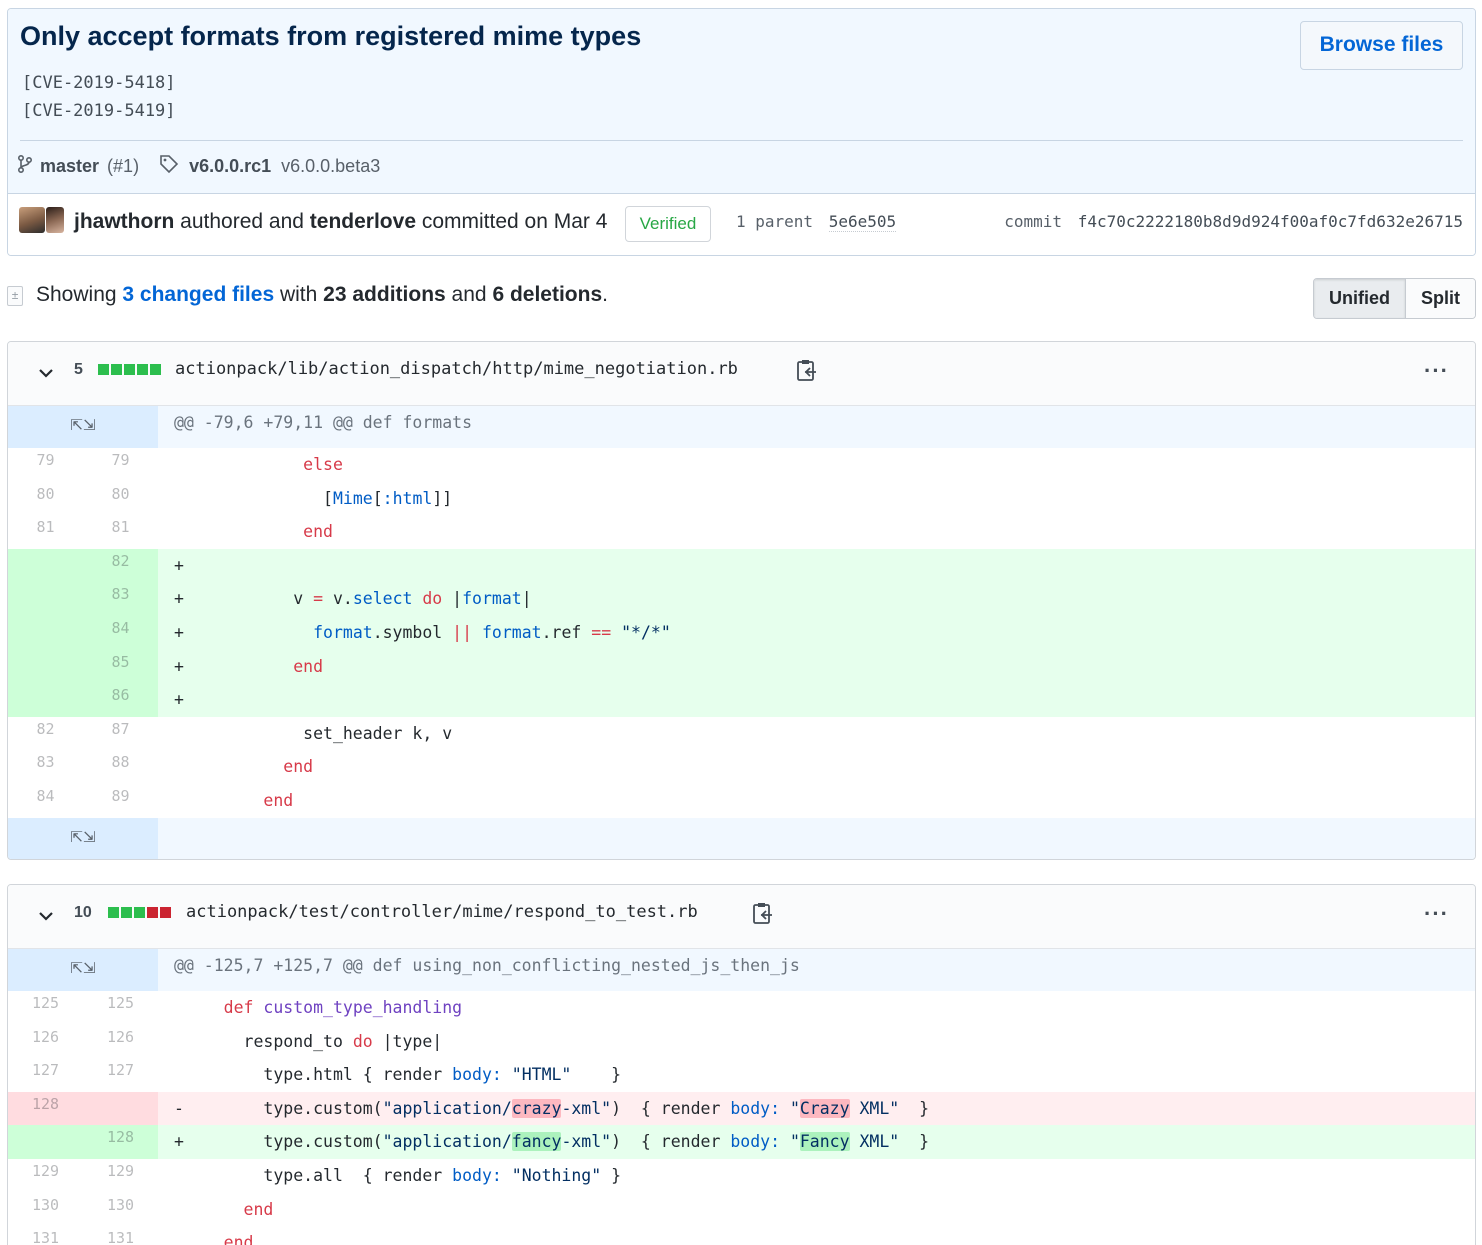 The image size is (1482, 1245). Describe the element at coordinates (120, 565) in the screenshot. I see `new-line-number: 82` at that location.